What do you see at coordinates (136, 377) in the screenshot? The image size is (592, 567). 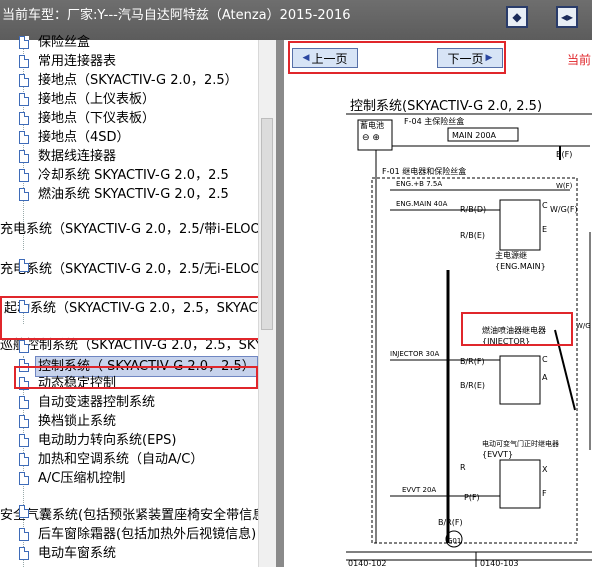 I see `highlight-box-control` at bounding box center [136, 377].